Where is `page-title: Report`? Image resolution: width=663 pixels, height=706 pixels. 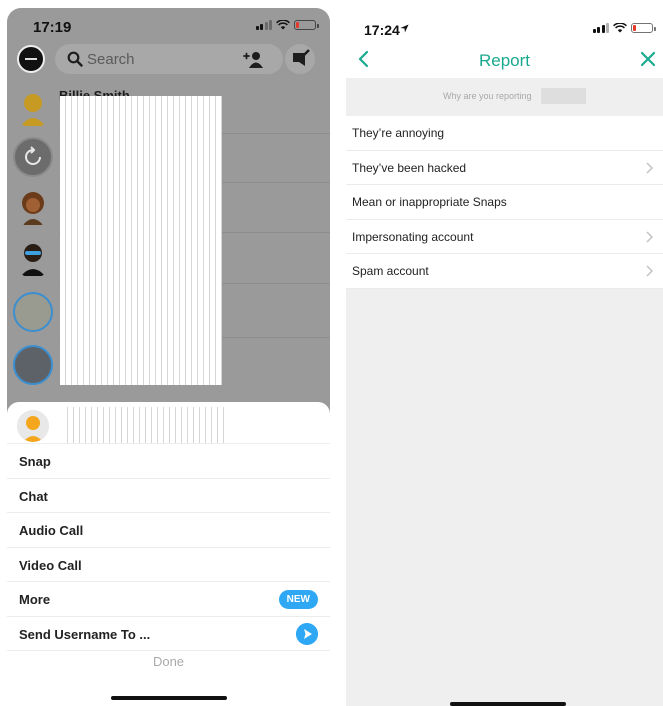 page-title: Report is located at coordinates (504, 60).